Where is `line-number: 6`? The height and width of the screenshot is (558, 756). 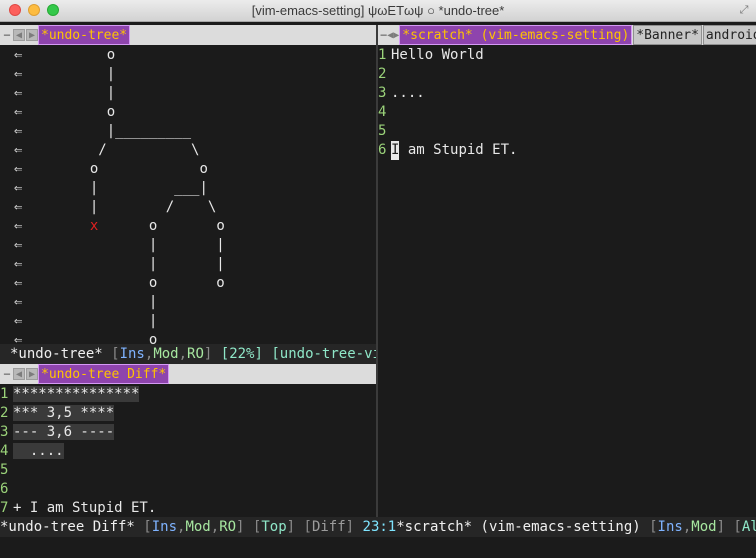 line-number: 6 is located at coordinates (382, 150).